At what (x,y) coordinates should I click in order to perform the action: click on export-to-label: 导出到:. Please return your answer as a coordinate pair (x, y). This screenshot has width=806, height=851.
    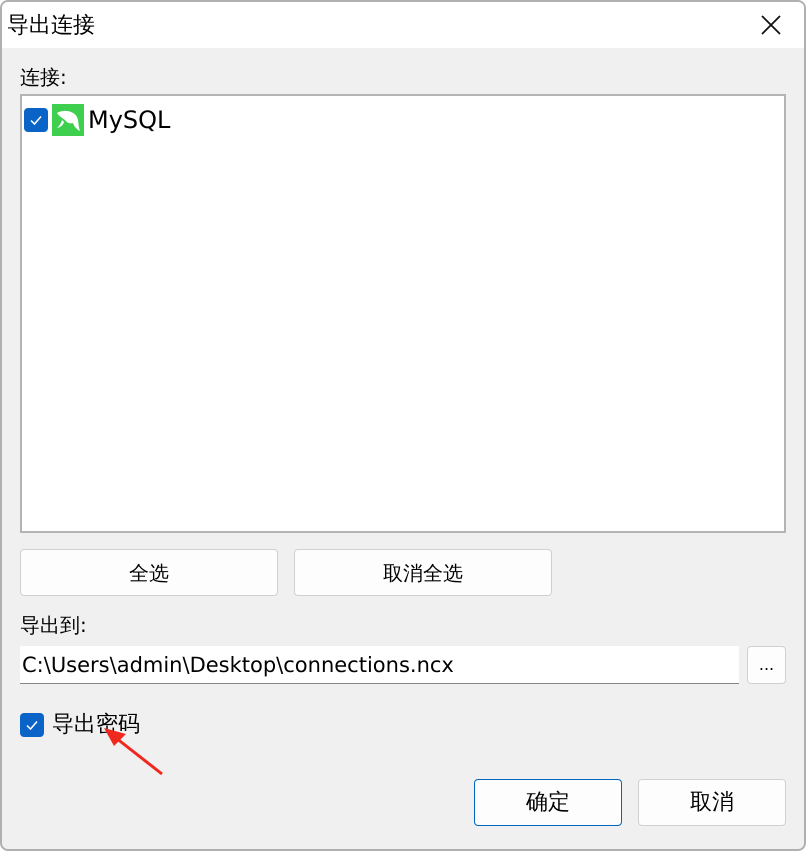
    Looking at the image, I should click on (54, 625).